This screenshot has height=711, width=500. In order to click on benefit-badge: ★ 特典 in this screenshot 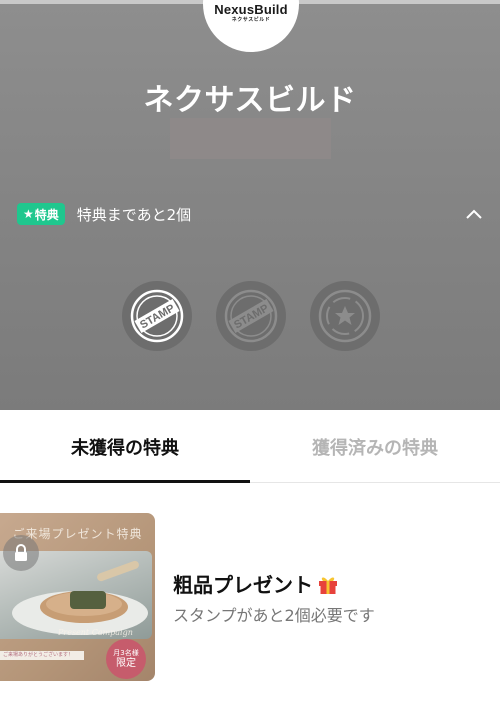, I will do `click(41, 214)`.